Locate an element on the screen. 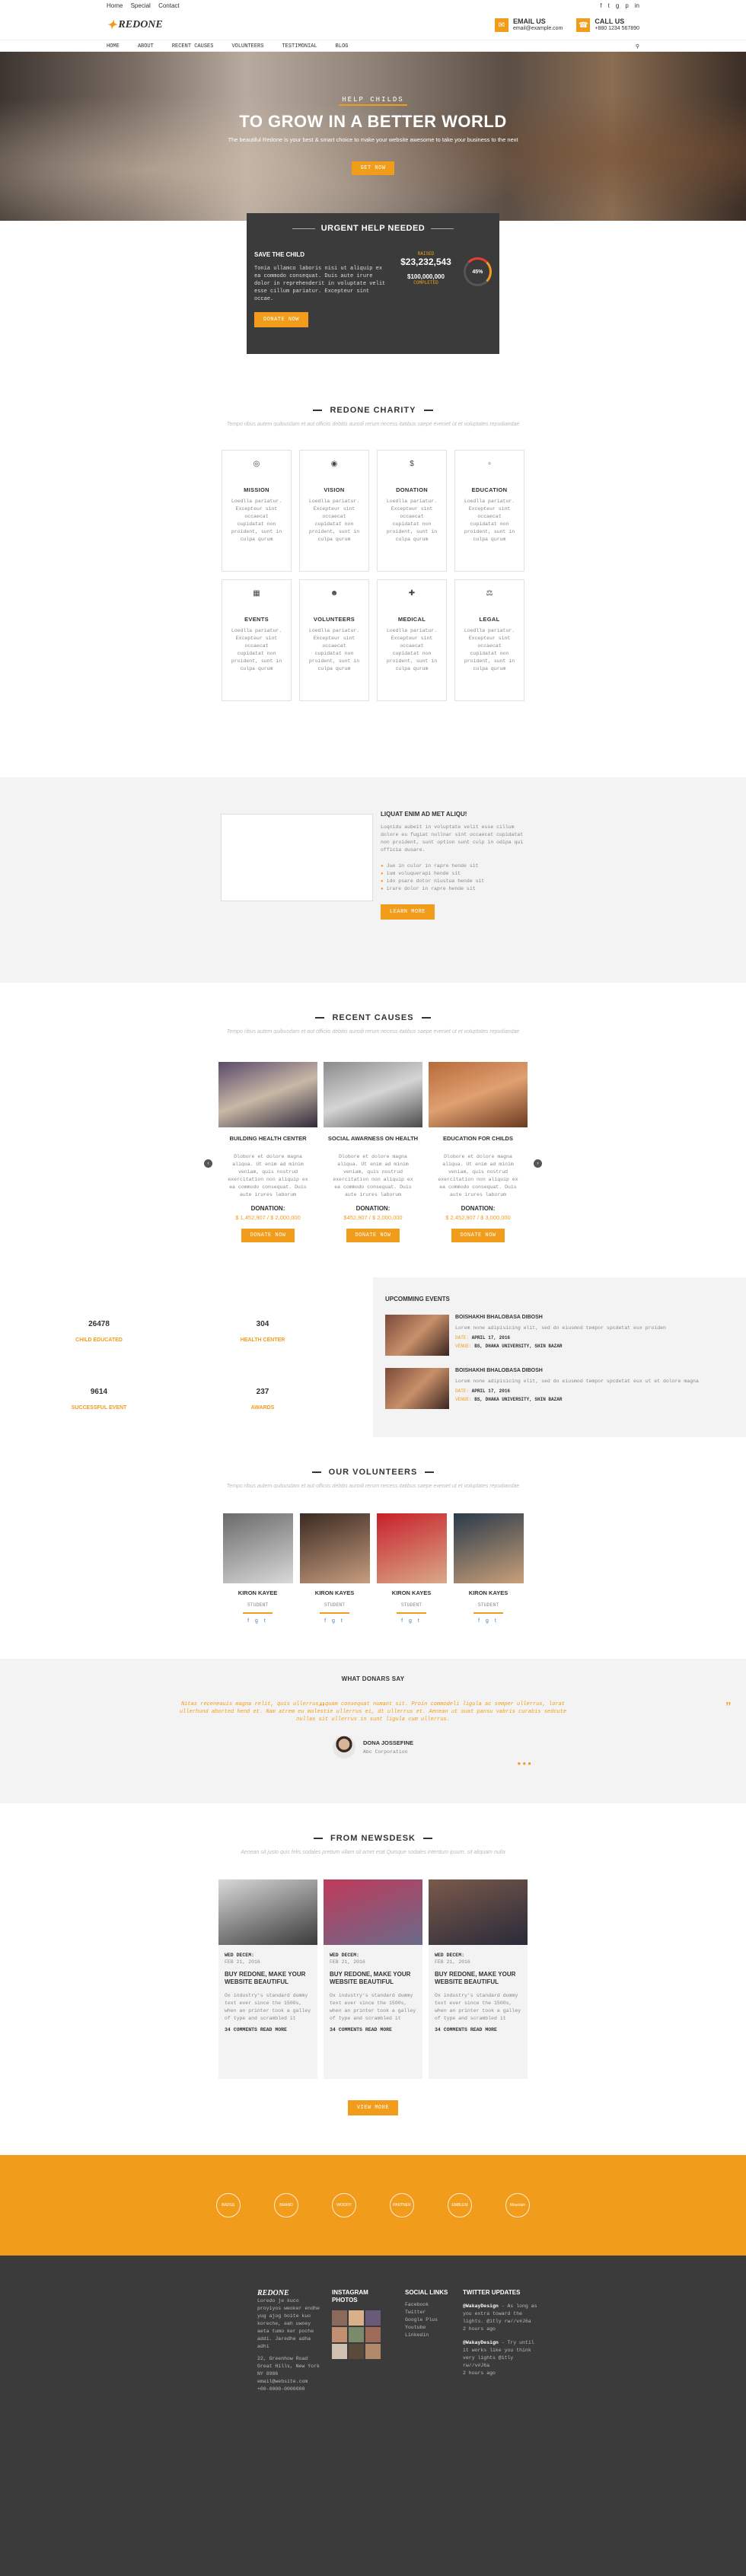  news-meta: 34 COMMENTS READ MORE is located at coordinates (361, 2029).